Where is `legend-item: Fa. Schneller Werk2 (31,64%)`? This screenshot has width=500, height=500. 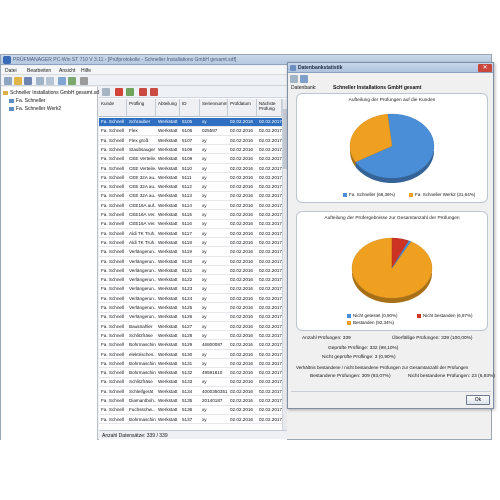 legend-item: Fa. Schneller Werk2 (31,64%) is located at coordinates (442, 194).